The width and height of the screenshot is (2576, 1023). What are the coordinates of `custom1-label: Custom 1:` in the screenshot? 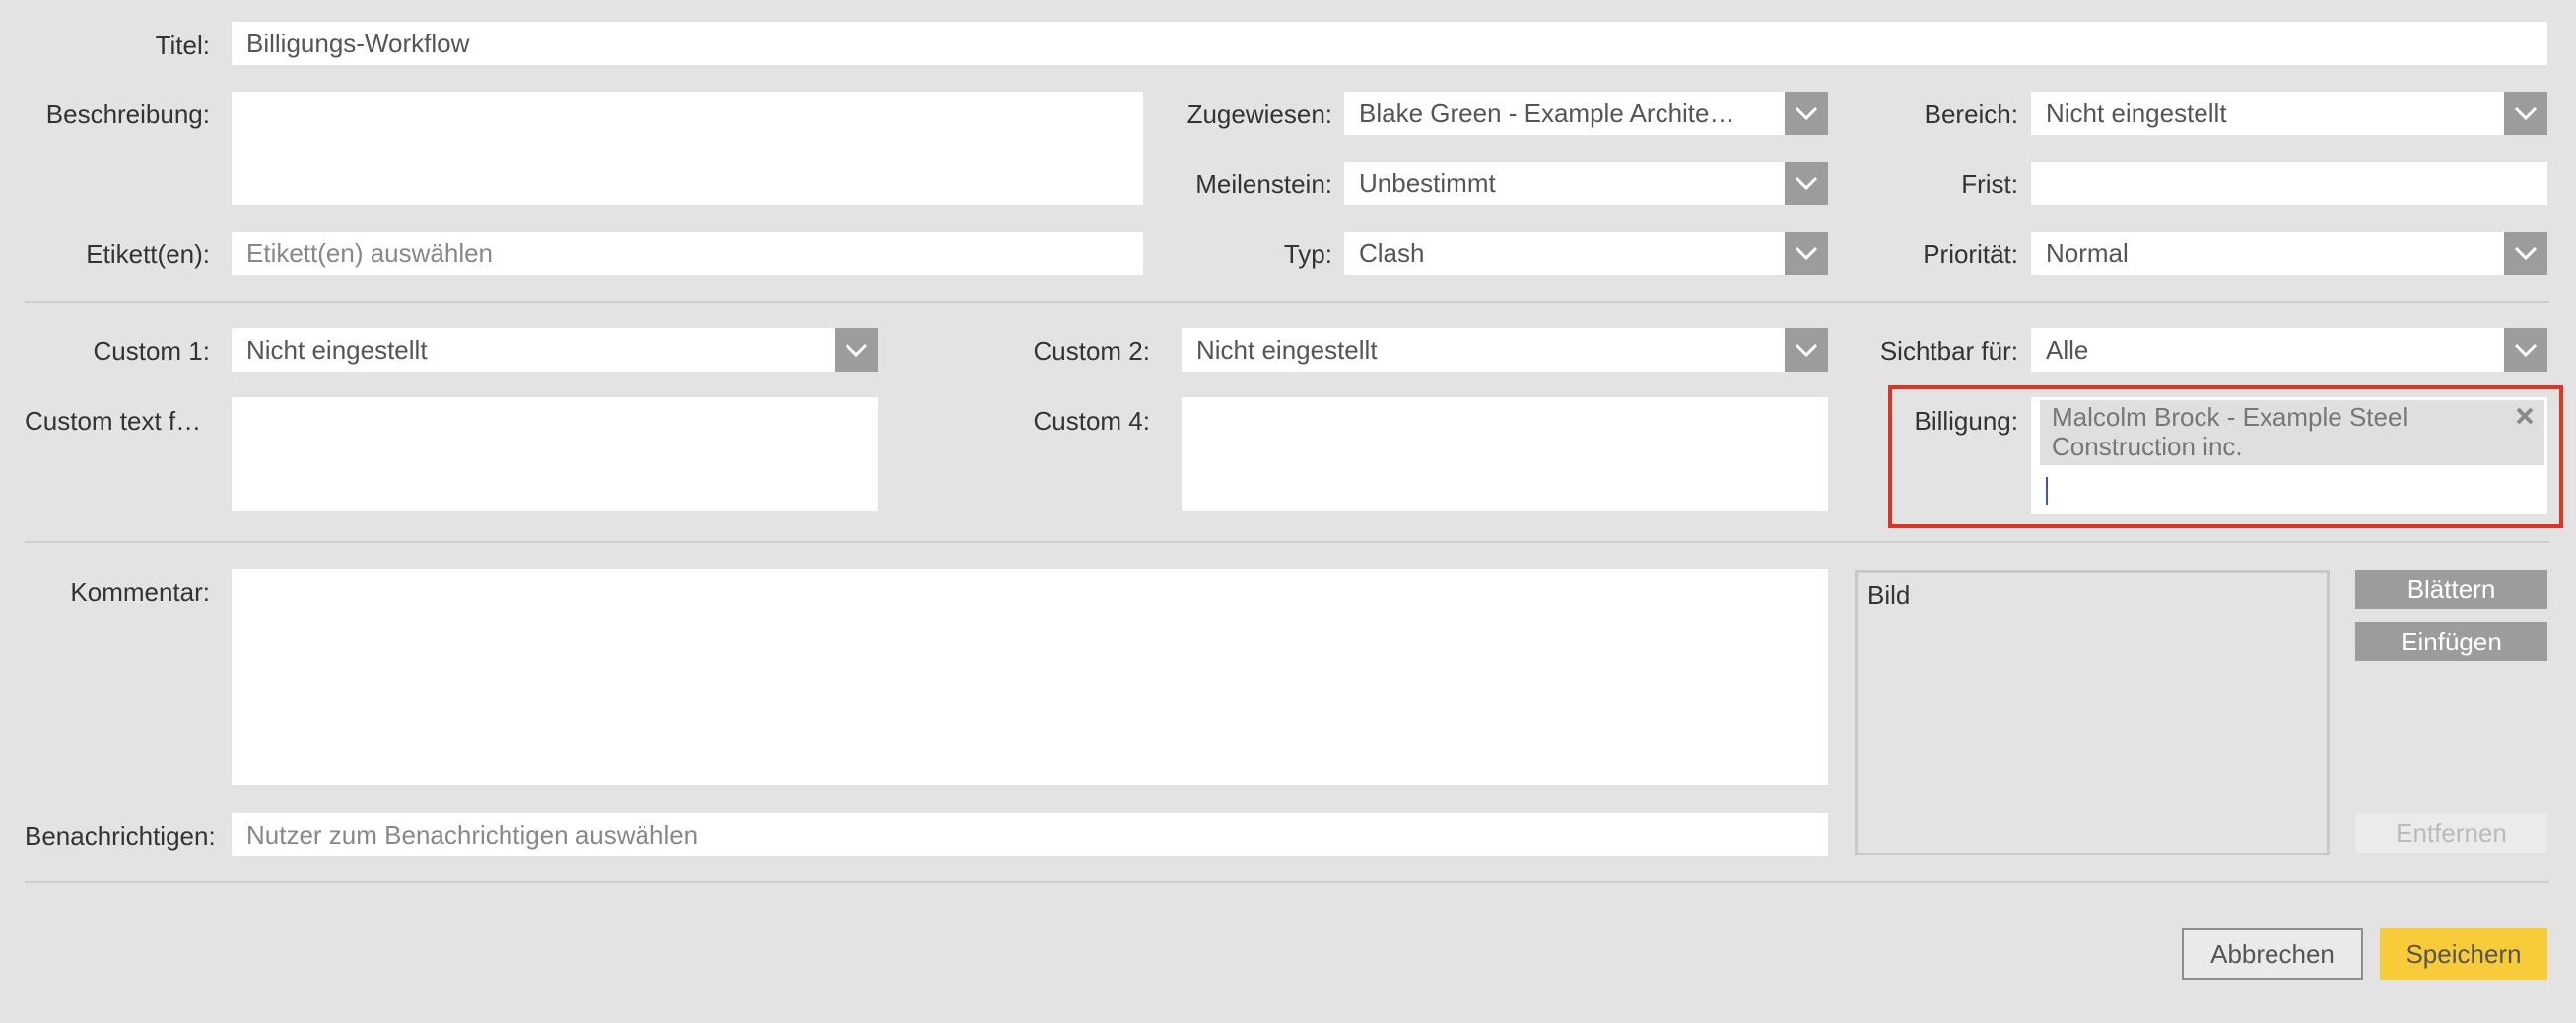 It's located at (152, 351).